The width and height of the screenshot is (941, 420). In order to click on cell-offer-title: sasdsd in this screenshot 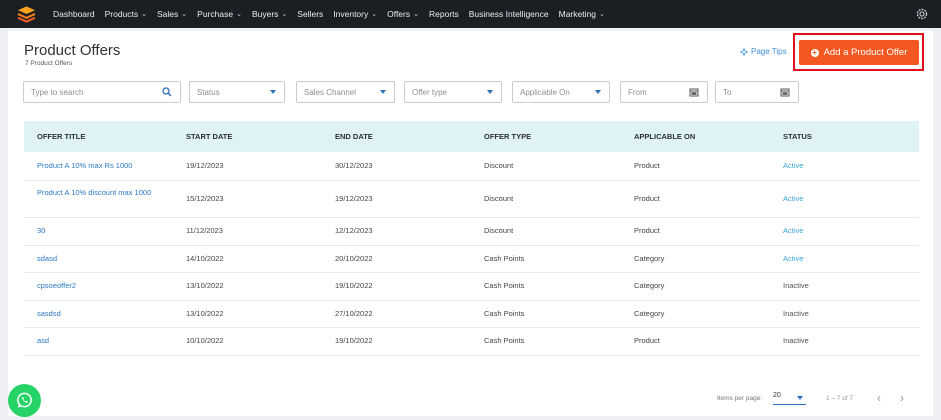, I will do `click(49, 313)`.